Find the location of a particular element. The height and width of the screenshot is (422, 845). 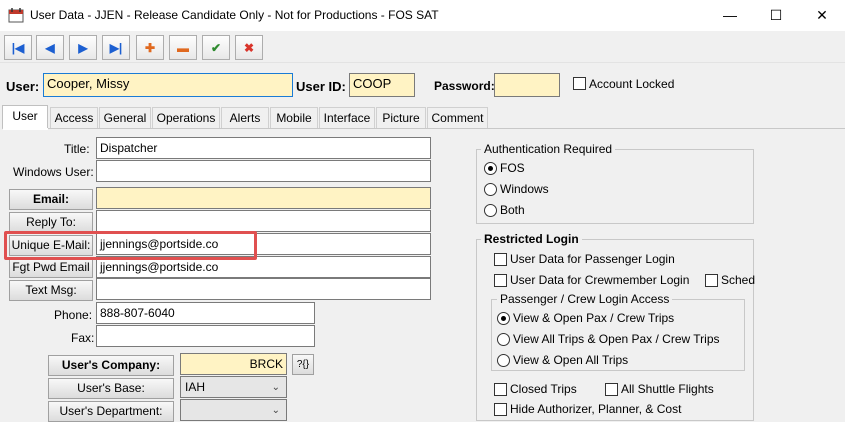

previous-record-button: ◀ is located at coordinates (50, 47).